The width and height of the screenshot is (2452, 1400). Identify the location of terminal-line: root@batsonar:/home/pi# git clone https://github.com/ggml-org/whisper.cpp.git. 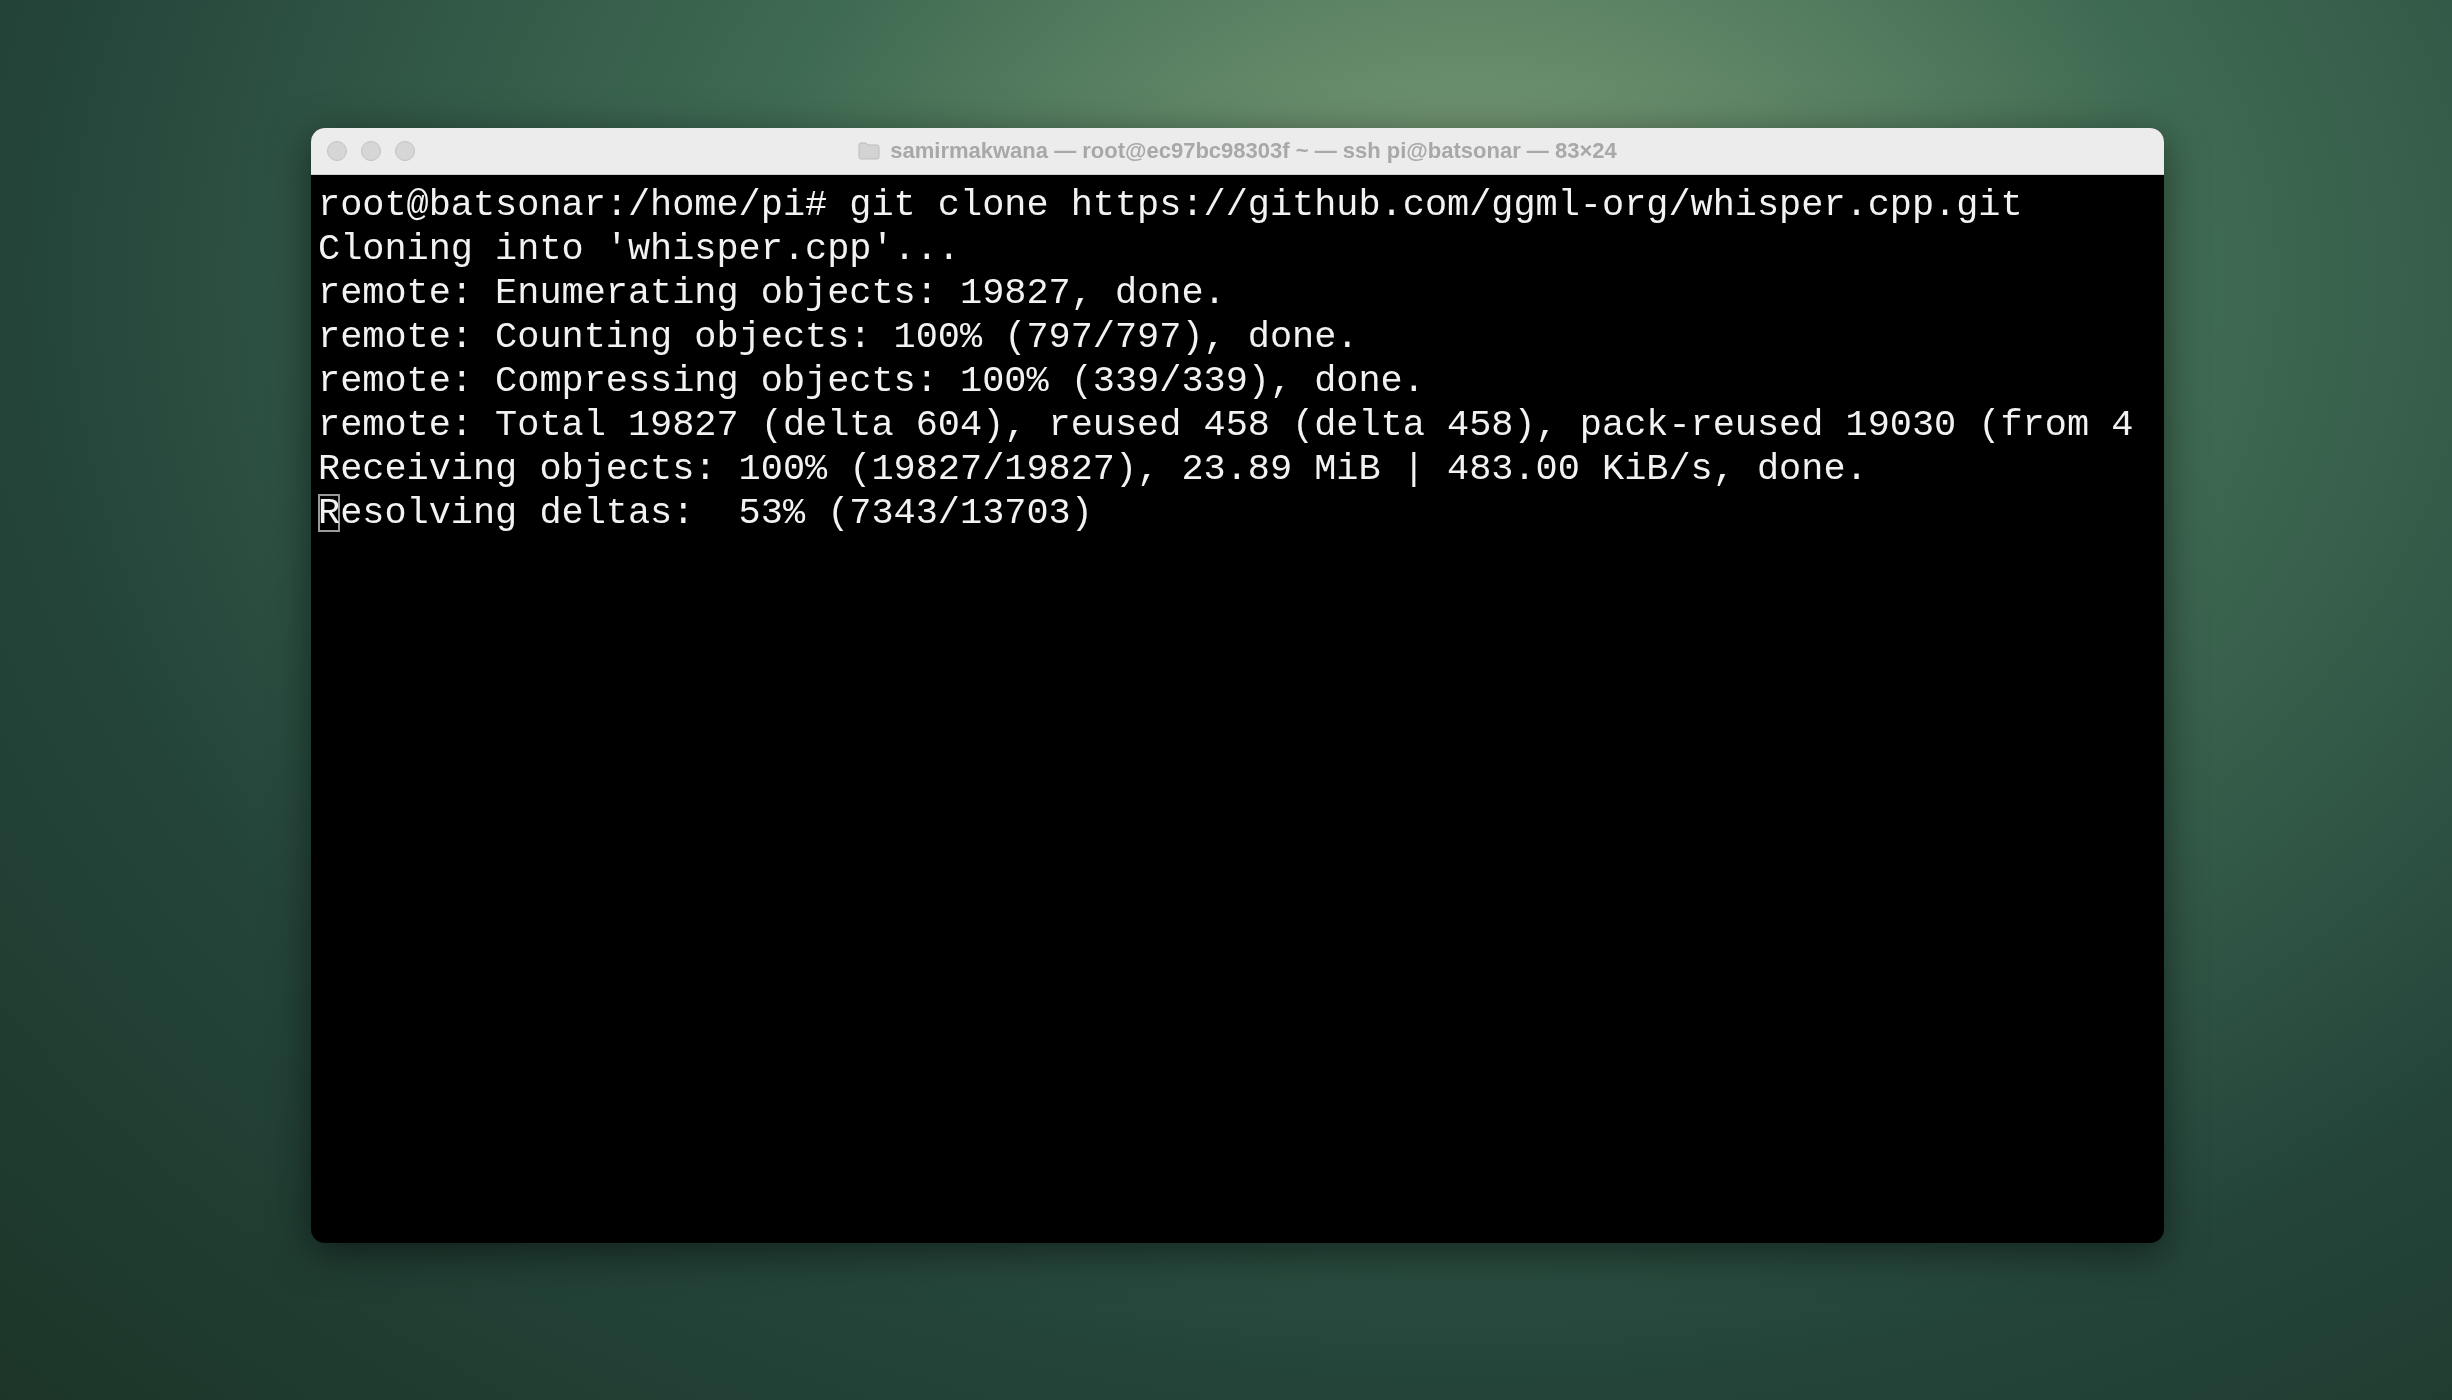
(1171, 205).